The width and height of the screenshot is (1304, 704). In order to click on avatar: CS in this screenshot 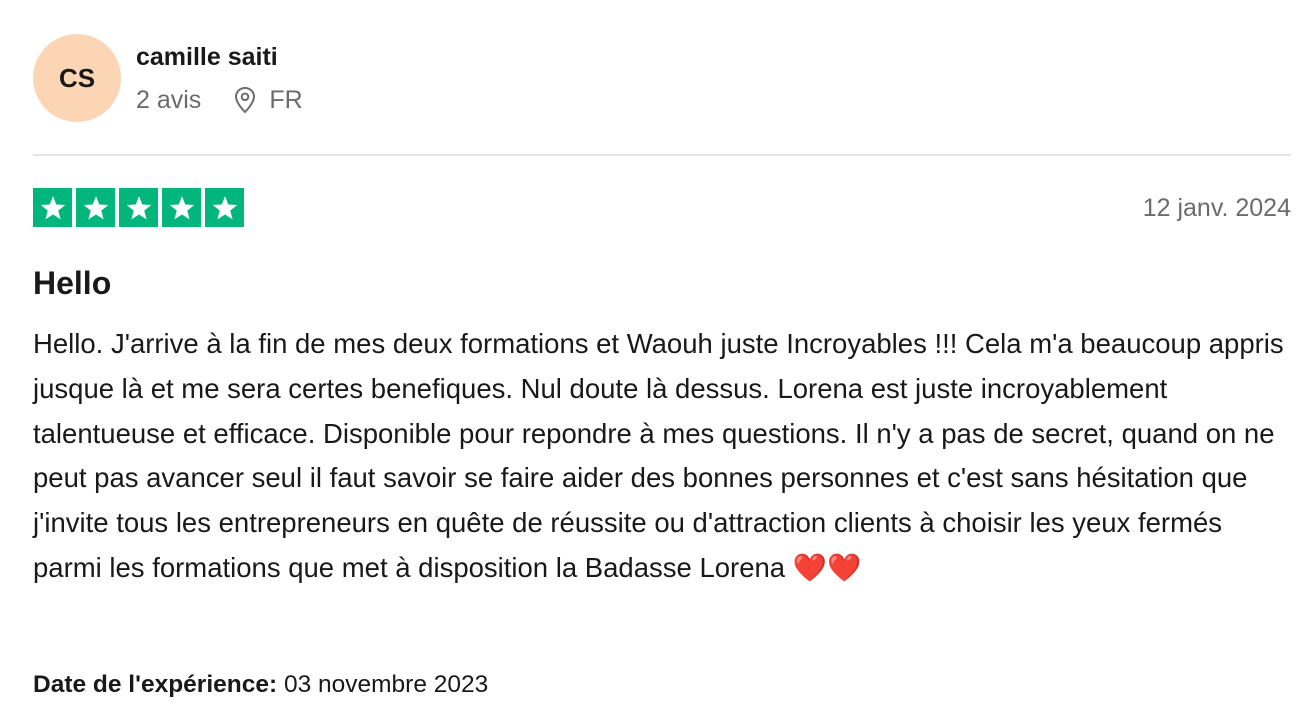, I will do `click(77, 78)`.